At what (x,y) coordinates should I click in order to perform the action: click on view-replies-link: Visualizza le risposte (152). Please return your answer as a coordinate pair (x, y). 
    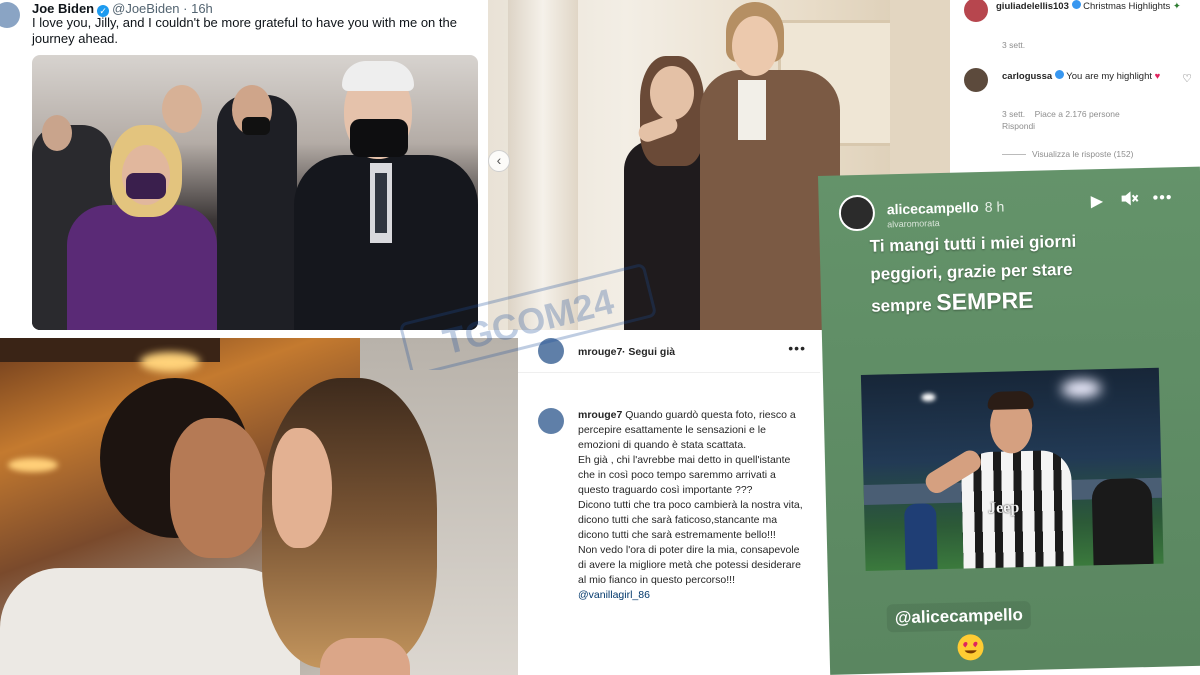
    Looking at the image, I should click on (1067, 154).